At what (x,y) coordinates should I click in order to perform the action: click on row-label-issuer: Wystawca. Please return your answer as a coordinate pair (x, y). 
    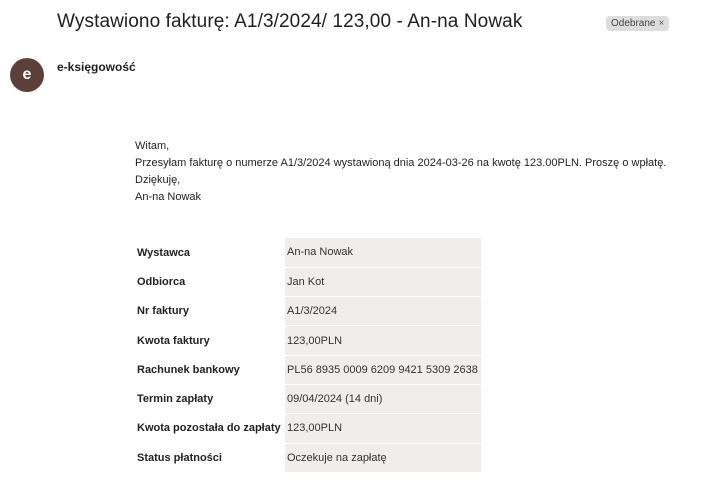
    Looking at the image, I should click on (210, 253).